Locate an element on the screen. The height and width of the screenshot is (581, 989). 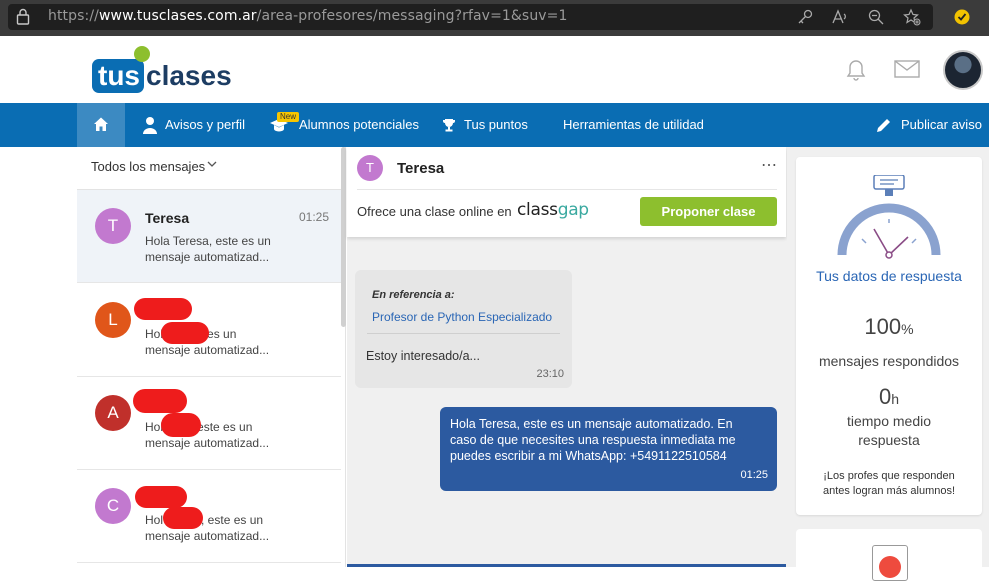
site-header: tus clases is located at coordinates (494, 69).